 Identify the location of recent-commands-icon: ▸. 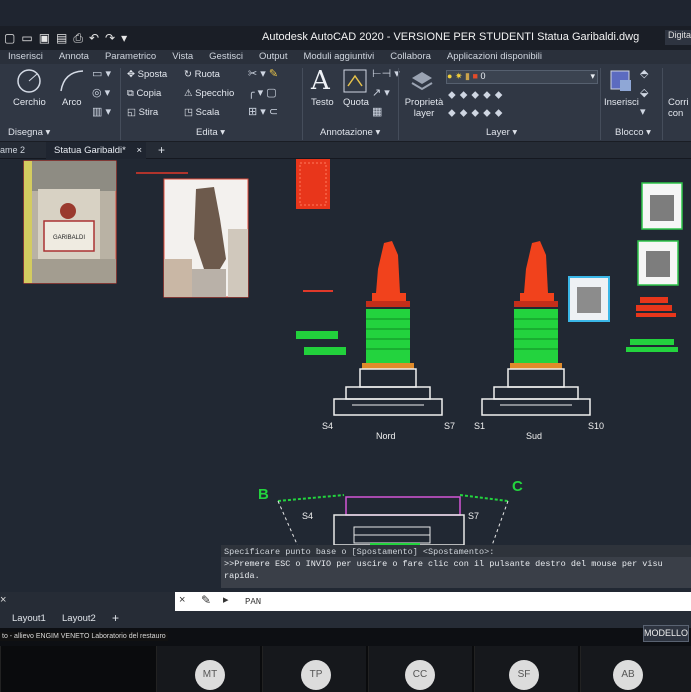
(226, 599).